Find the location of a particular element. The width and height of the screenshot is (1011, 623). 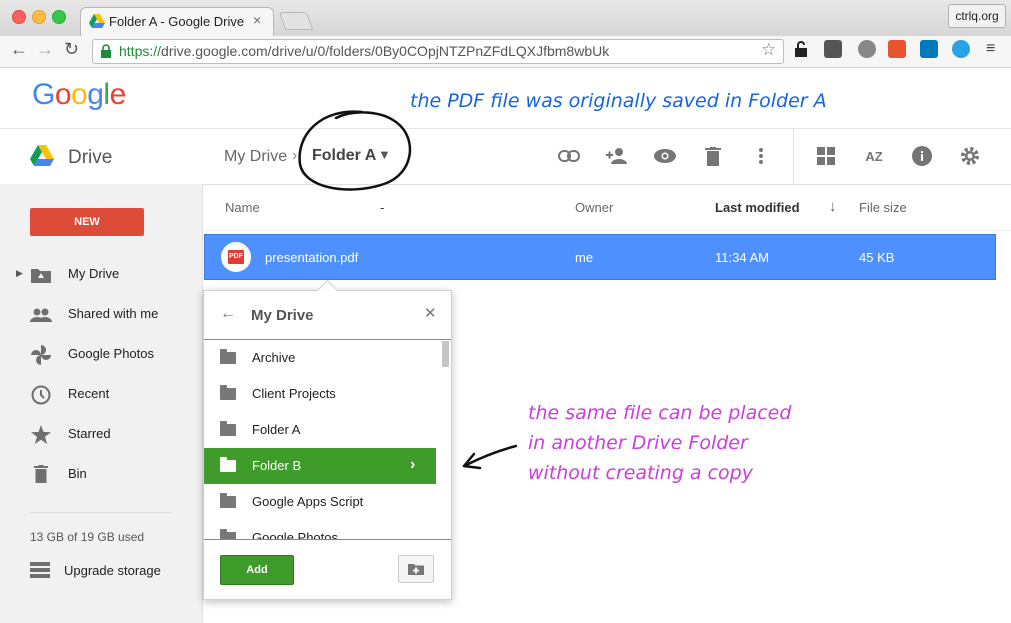

photos-icon is located at coordinates (41, 355).